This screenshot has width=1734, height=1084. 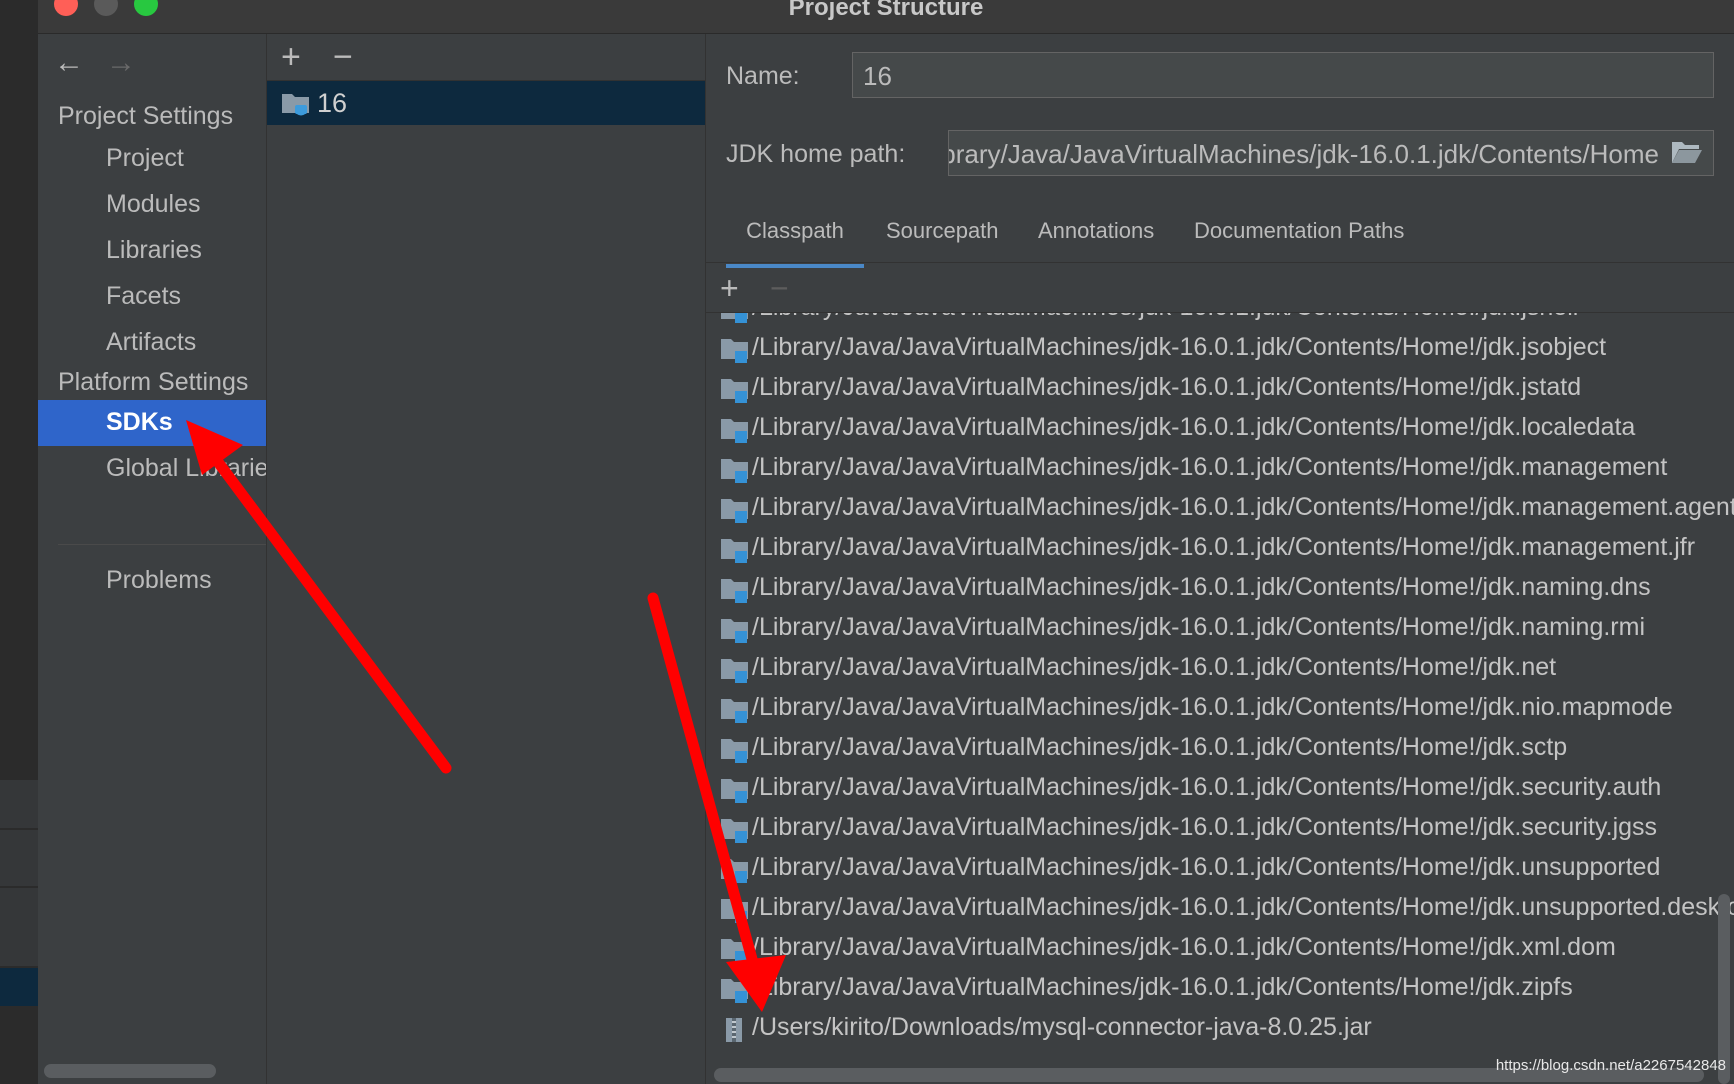 I want to click on arrow-left-icon: ←, so click(x=80, y=63).